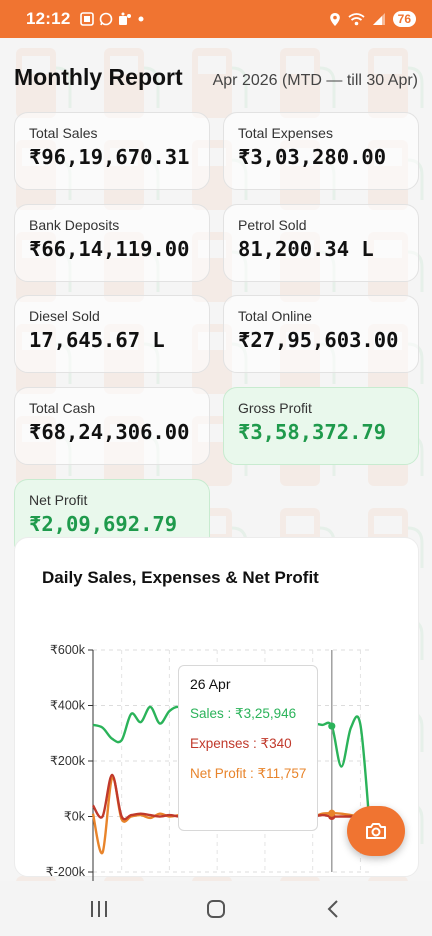  I want to click on recent-apps-icon, so click(98, 908).